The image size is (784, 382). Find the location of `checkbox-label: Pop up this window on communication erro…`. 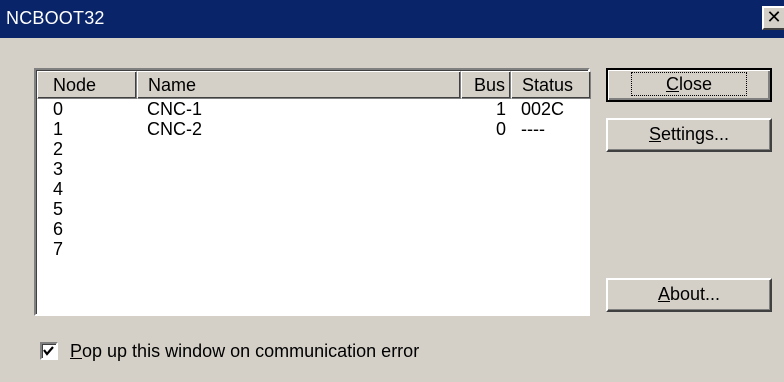

checkbox-label: Pop up this window on communication erro… is located at coordinates (244, 351).